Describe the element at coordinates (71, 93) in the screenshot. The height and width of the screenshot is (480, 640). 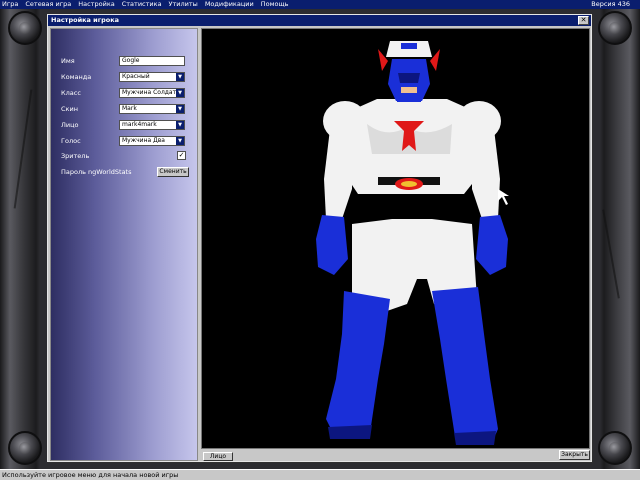
I see `class-label: Класс` at that location.